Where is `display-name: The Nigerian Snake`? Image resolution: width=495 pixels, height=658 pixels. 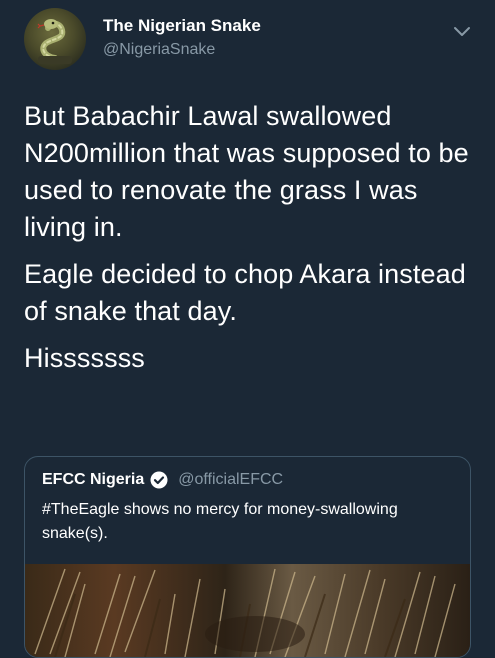 display-name: The Nigerian Snake is located at coordinates (182, 26).